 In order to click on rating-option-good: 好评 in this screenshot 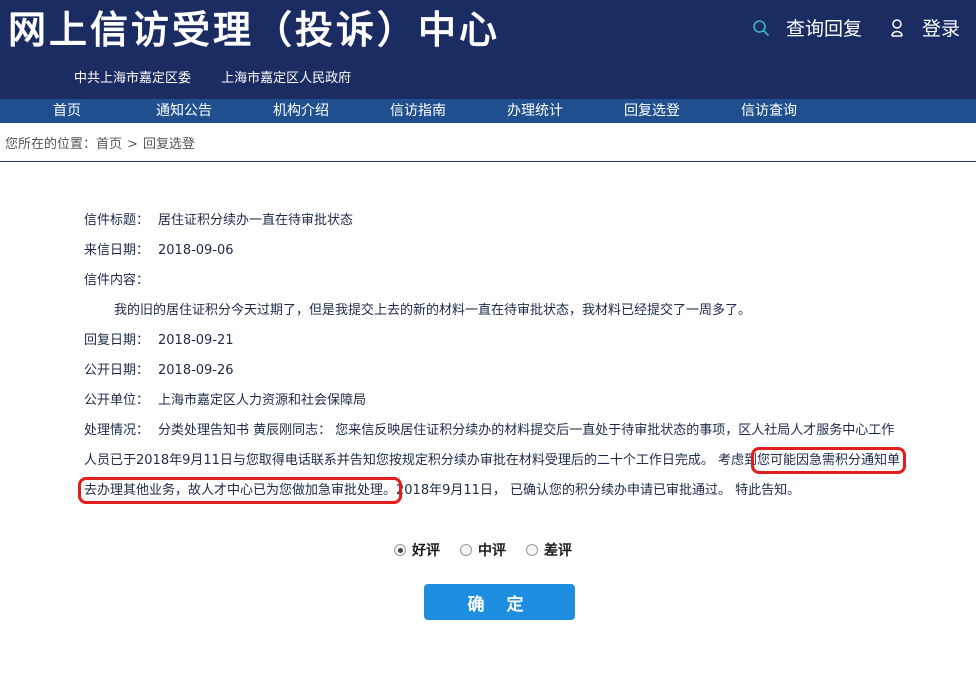, I will do `click(417, 550)`.